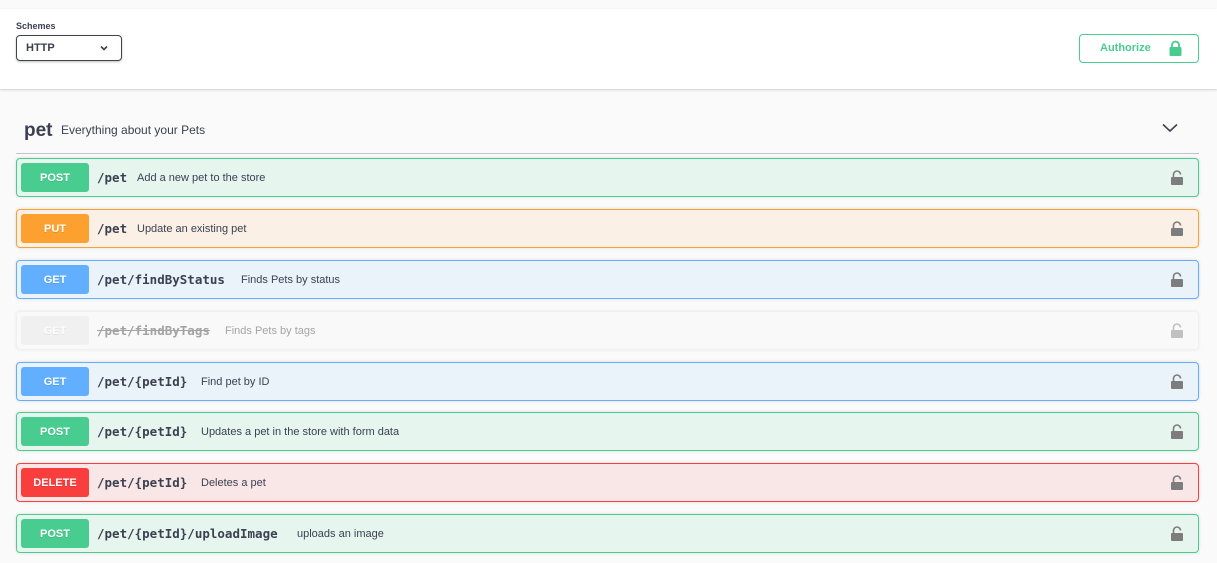 Image resolution: width=1217 pixels, height=563 pixels. I want to click on operation-summary: uploads an image, so click(340, 534).